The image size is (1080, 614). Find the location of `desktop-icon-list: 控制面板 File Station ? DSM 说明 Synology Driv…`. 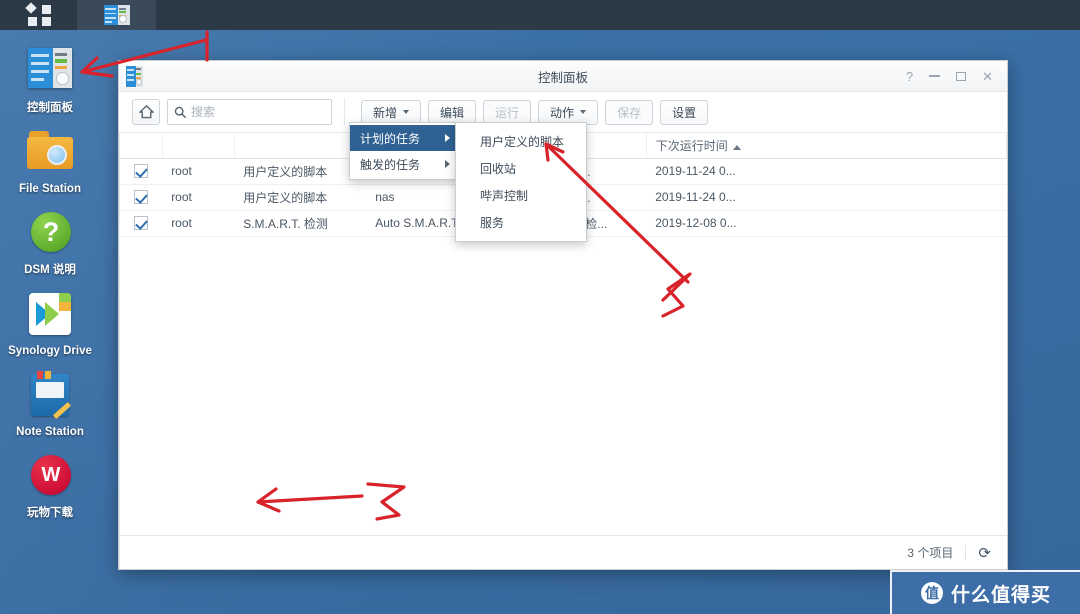

desktop-icon-list: 控制面板 File Station ? DSM 说明 Synology Driv… is located at coordinates (50, 281).